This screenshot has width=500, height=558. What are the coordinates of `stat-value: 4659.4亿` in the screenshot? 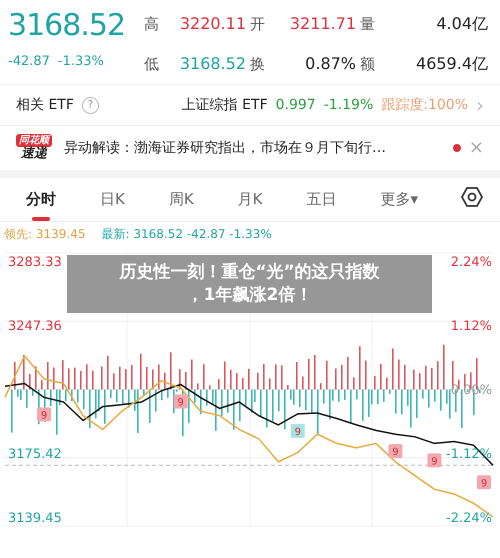 It's located at (452, 64).